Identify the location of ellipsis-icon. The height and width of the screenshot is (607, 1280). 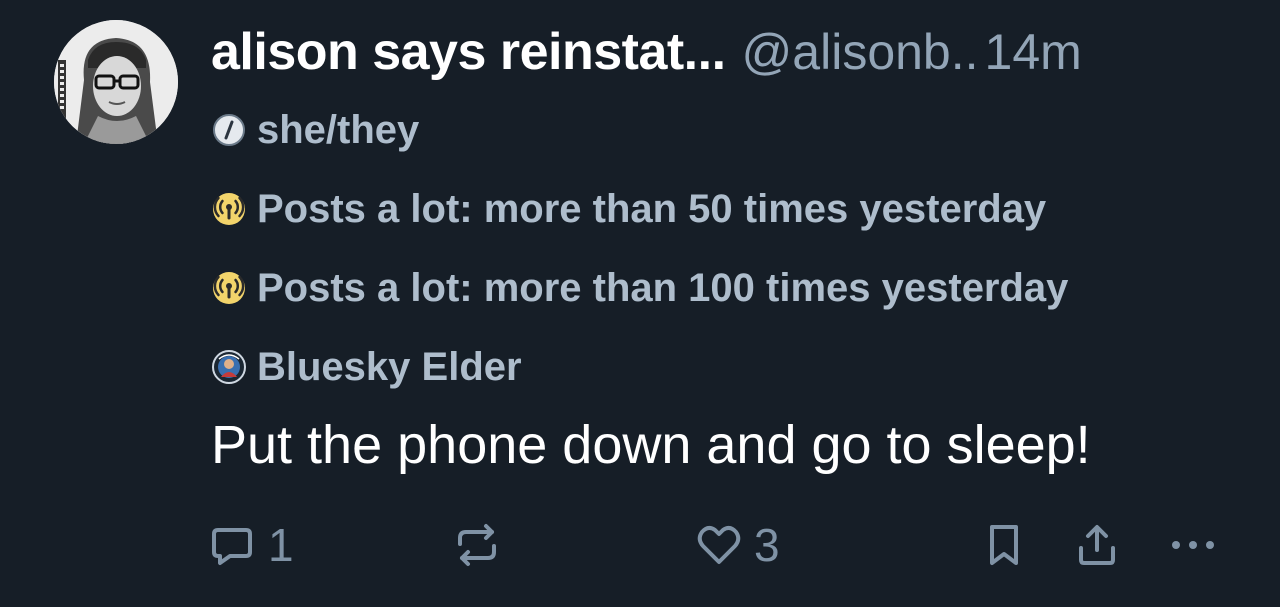
(1193, 545).